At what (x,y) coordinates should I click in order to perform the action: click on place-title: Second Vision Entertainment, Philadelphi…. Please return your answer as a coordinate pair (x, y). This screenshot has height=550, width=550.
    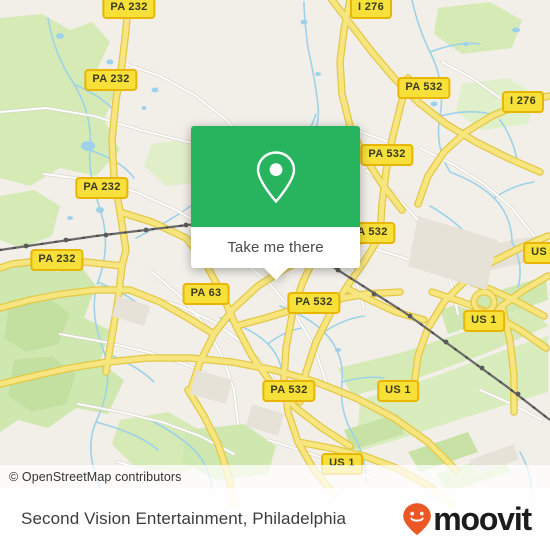
    Looking at the image, I should click on (184, 518).